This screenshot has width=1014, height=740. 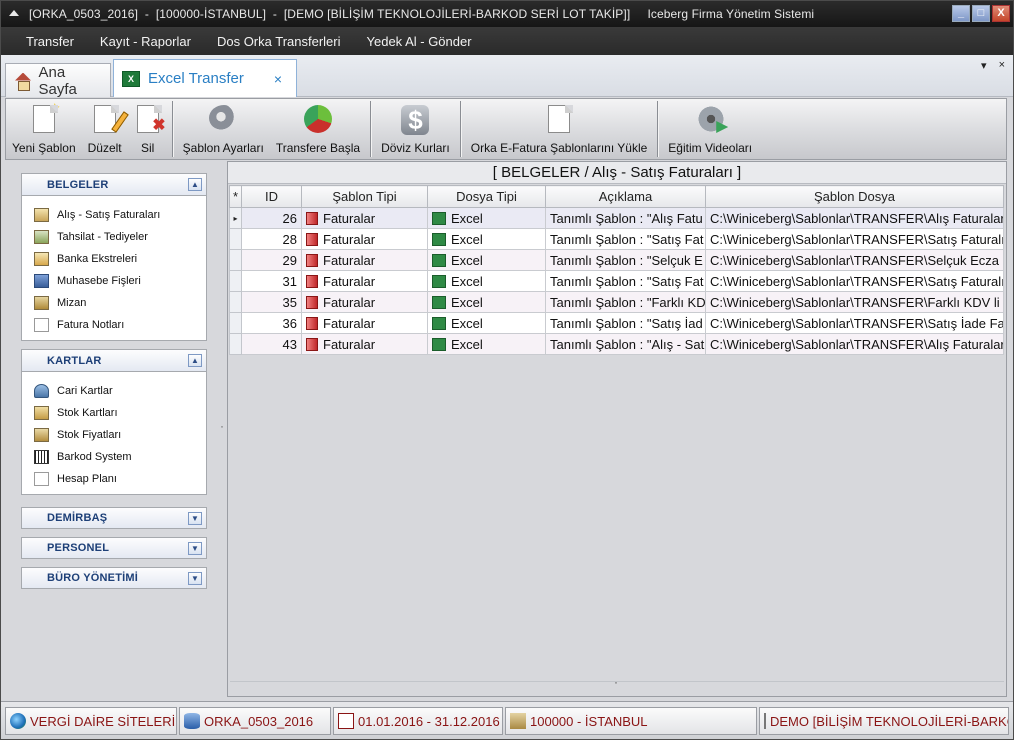 What do you see at coordinates (486, 196) in the screenshot?
I see `column-header-file-type: Dosya Tipi` at bounding box center [486, 196].